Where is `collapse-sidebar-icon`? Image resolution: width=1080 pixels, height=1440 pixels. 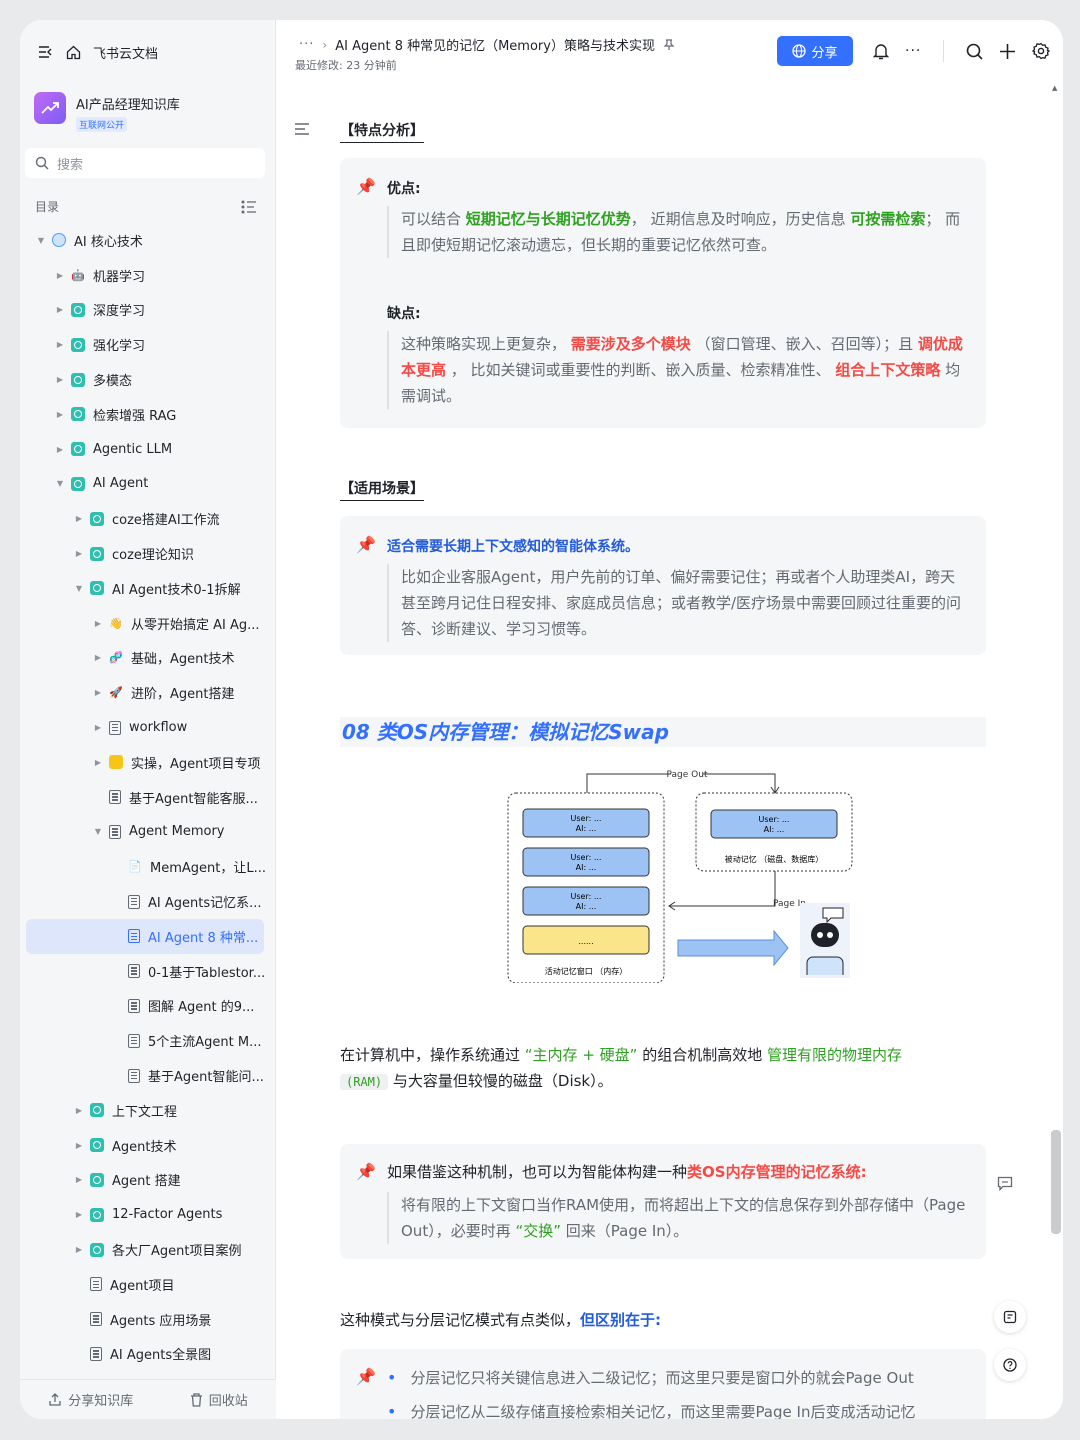
collapse-sidebar-icon is located at coordinates (46, 52).